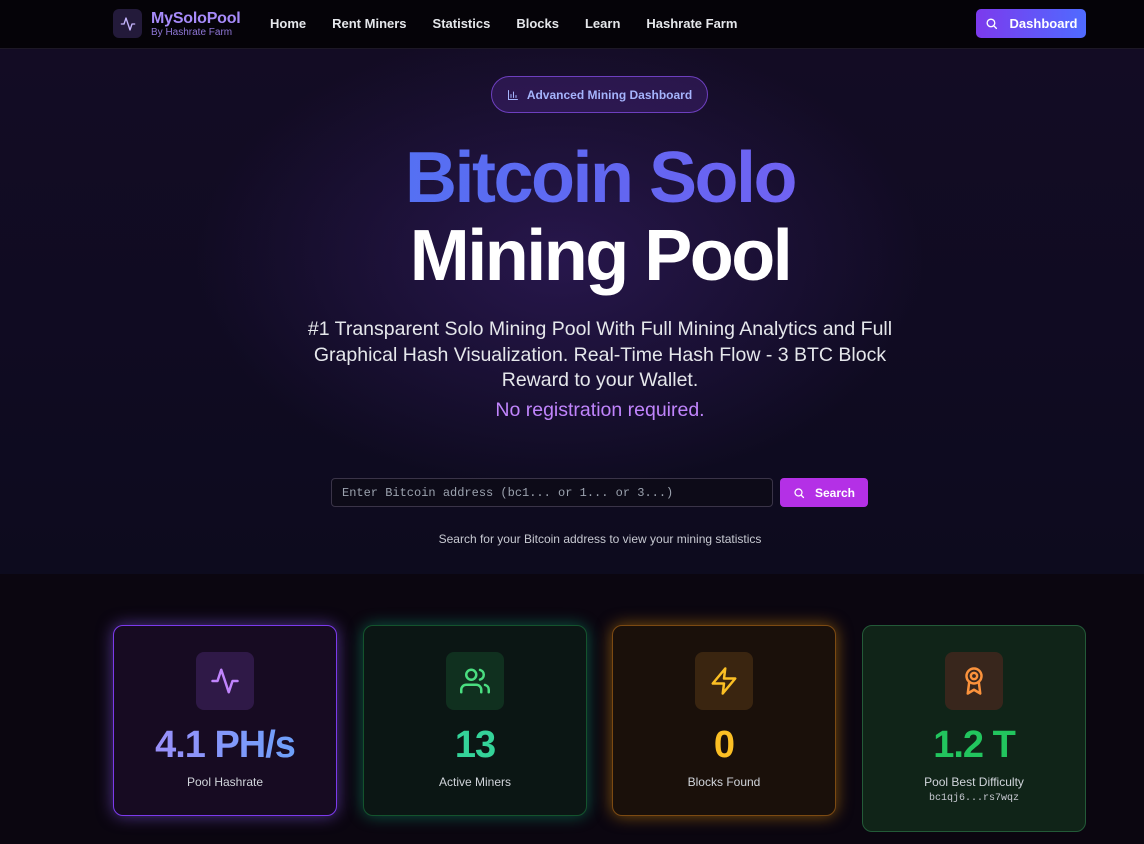 Image resolution: width=1144 pixels, height=844 pixels. I want to click on no-registration-note: No registration required., so click(600, 410).